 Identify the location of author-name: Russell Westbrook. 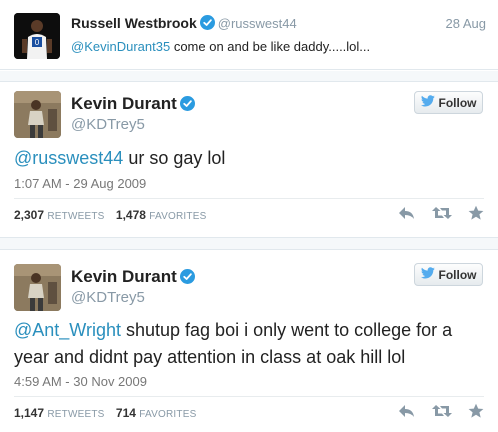
(134, 23).